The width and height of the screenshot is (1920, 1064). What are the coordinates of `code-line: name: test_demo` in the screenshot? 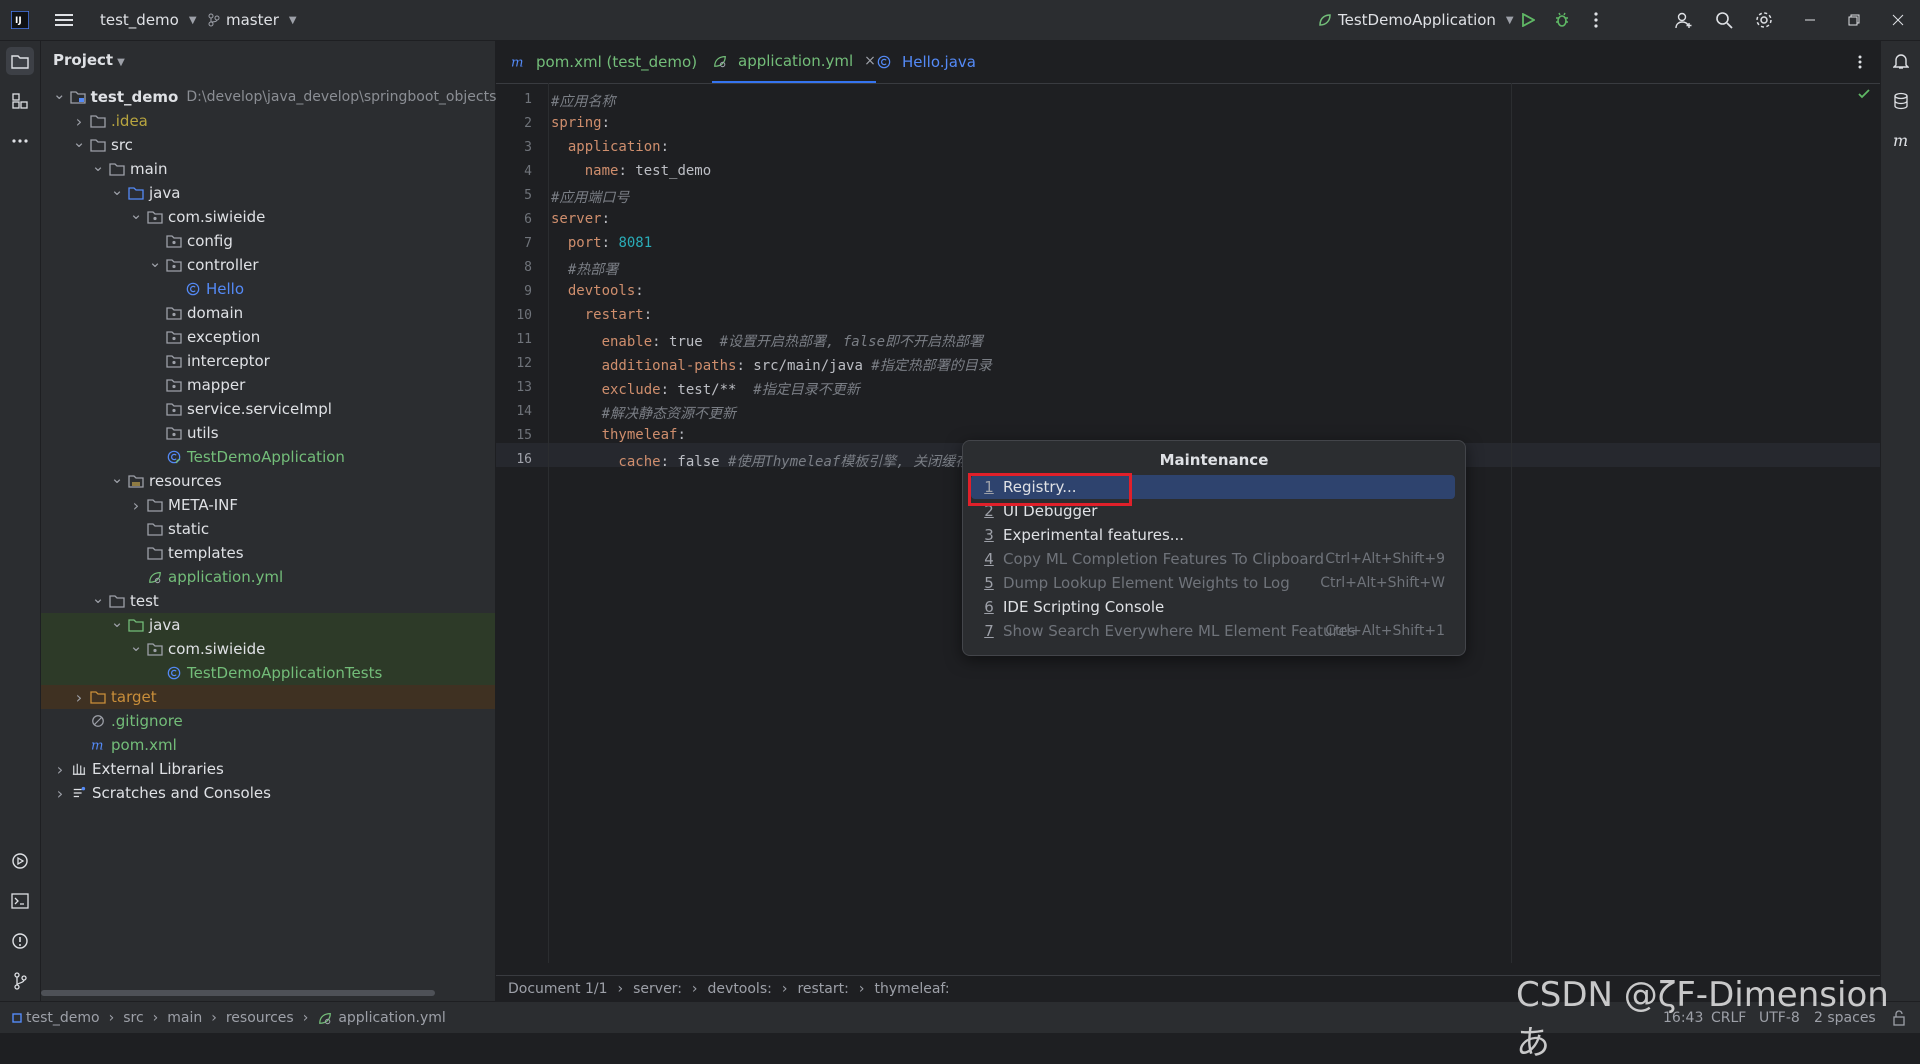 It's located at (631, 171).